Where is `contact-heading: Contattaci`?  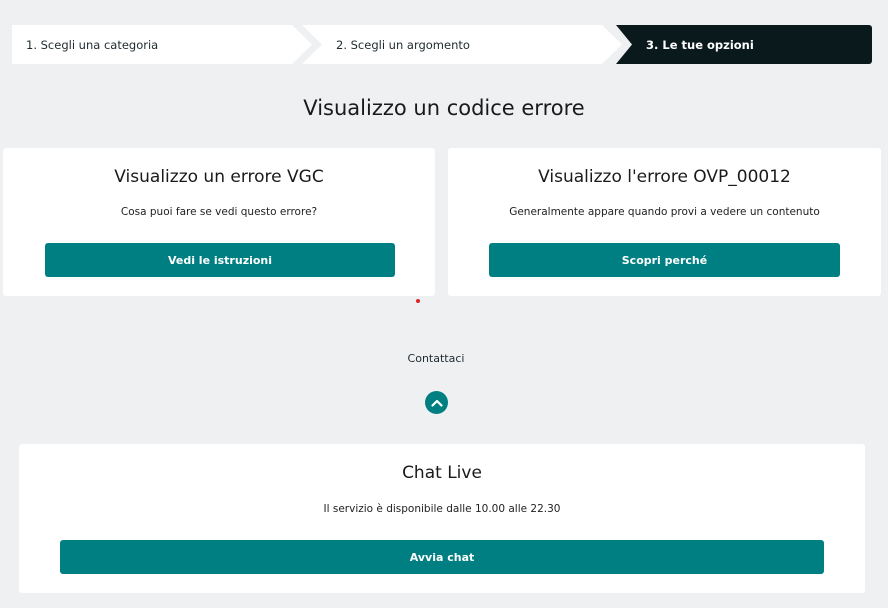
contact-heading: Contattaci is located at coordinates (436, 358).